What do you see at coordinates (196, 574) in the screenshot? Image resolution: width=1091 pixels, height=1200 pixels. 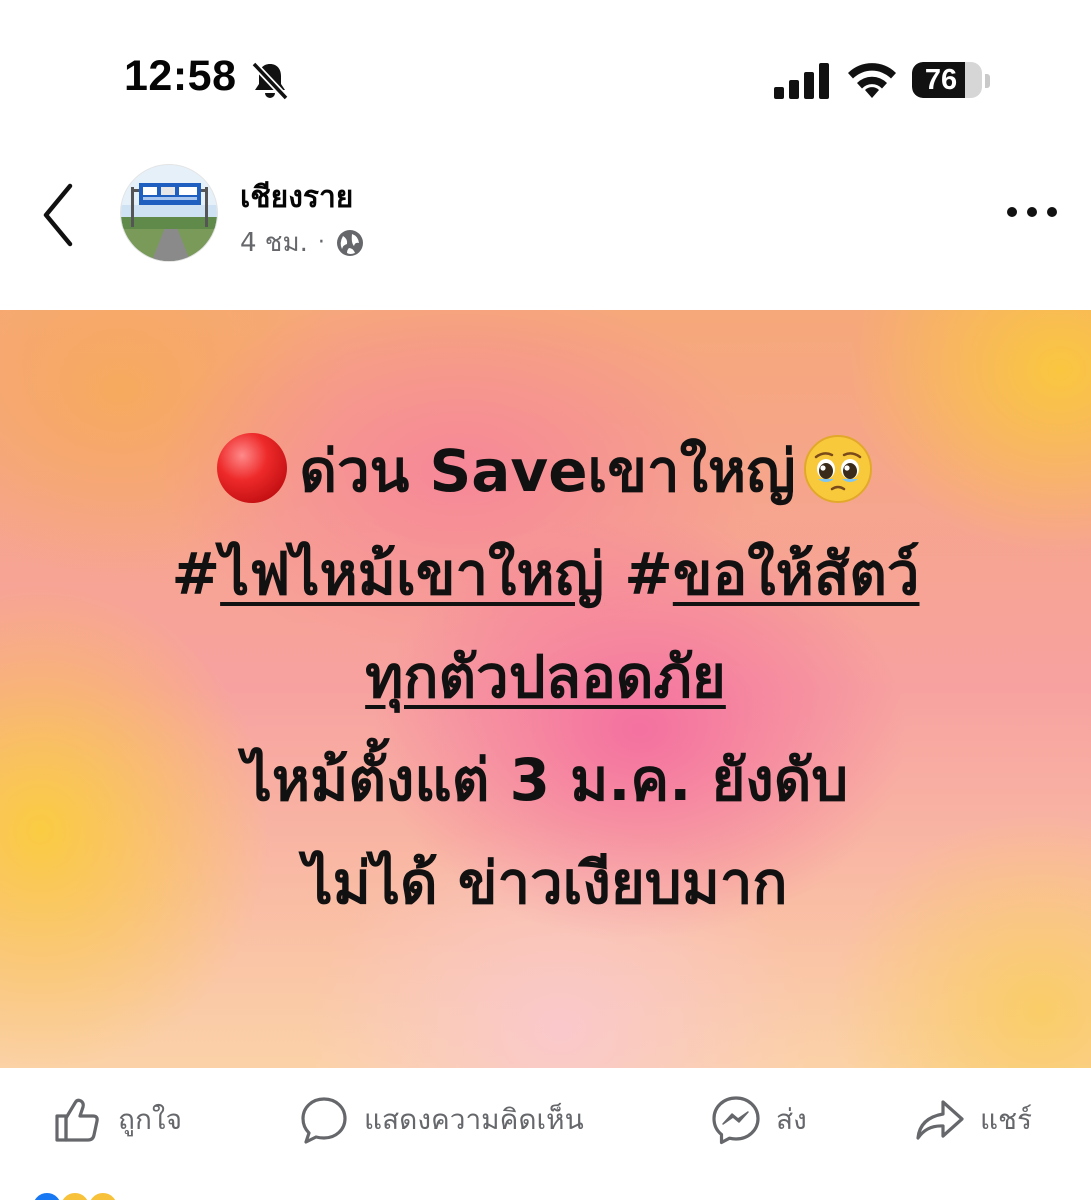 I see `hash-symbol-1: #` at bounding box center [196, 574].